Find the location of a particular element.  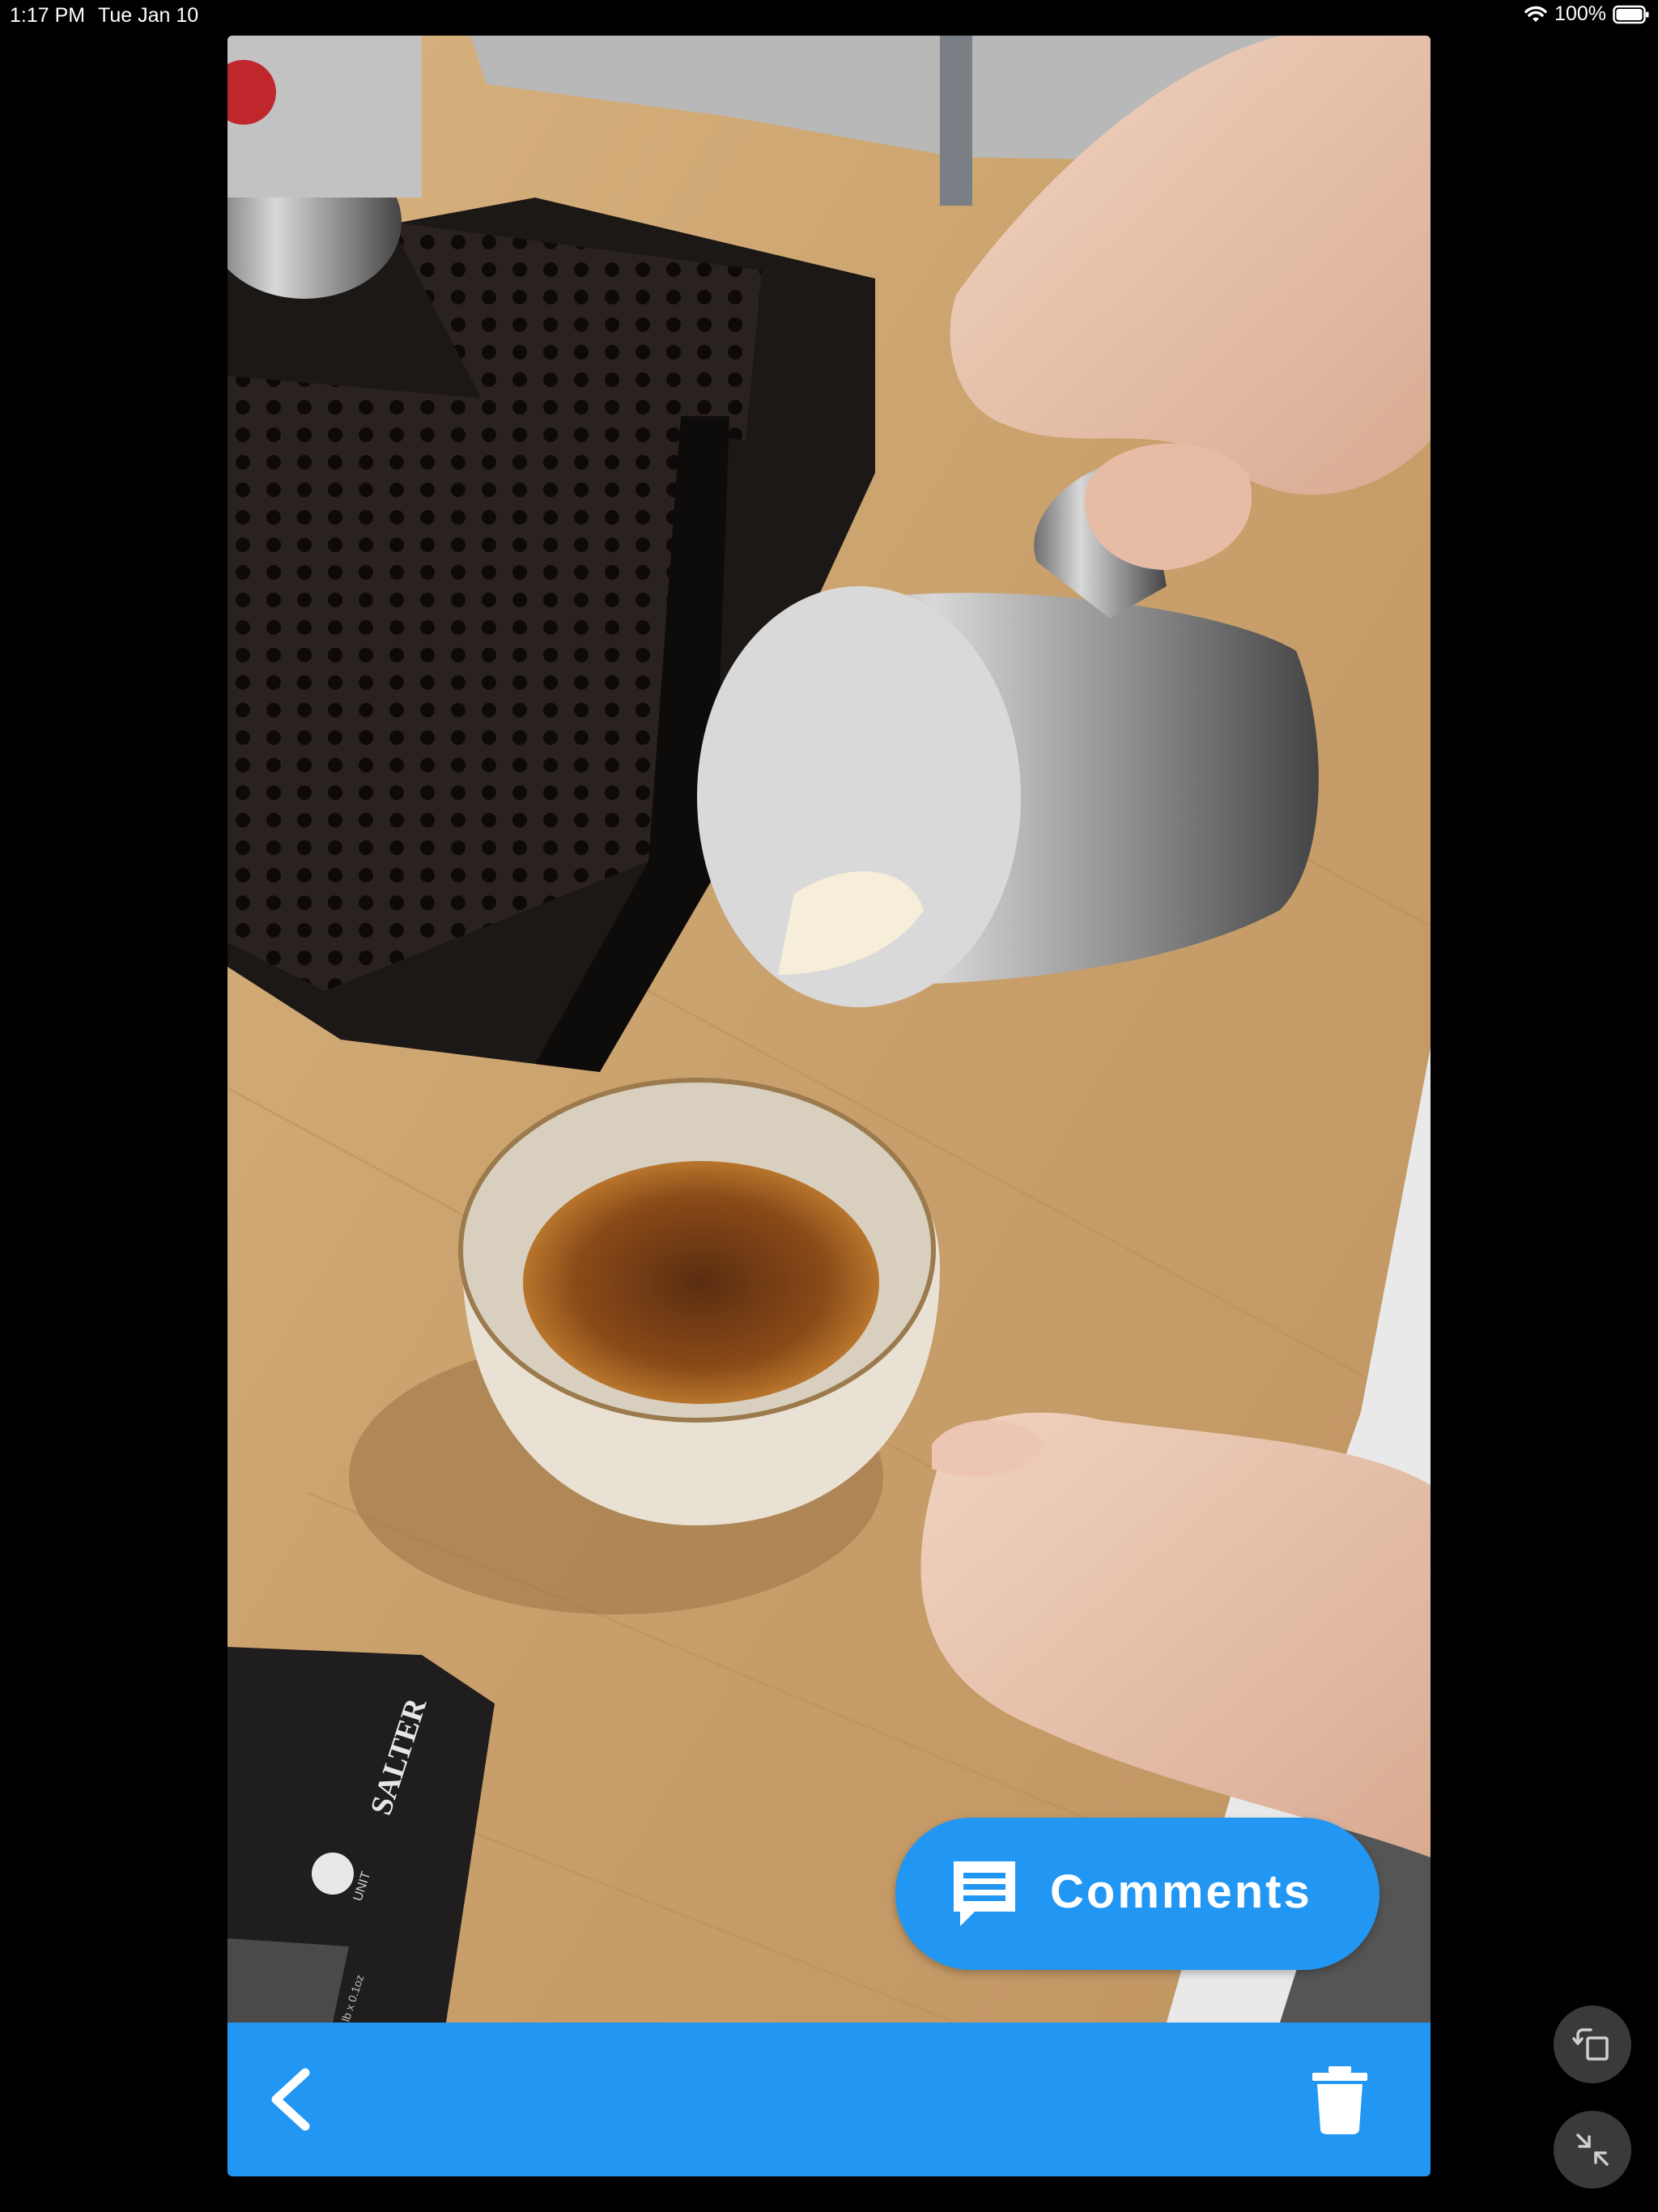

status-time: 1:17 PM is located at coordinates (48, 16).